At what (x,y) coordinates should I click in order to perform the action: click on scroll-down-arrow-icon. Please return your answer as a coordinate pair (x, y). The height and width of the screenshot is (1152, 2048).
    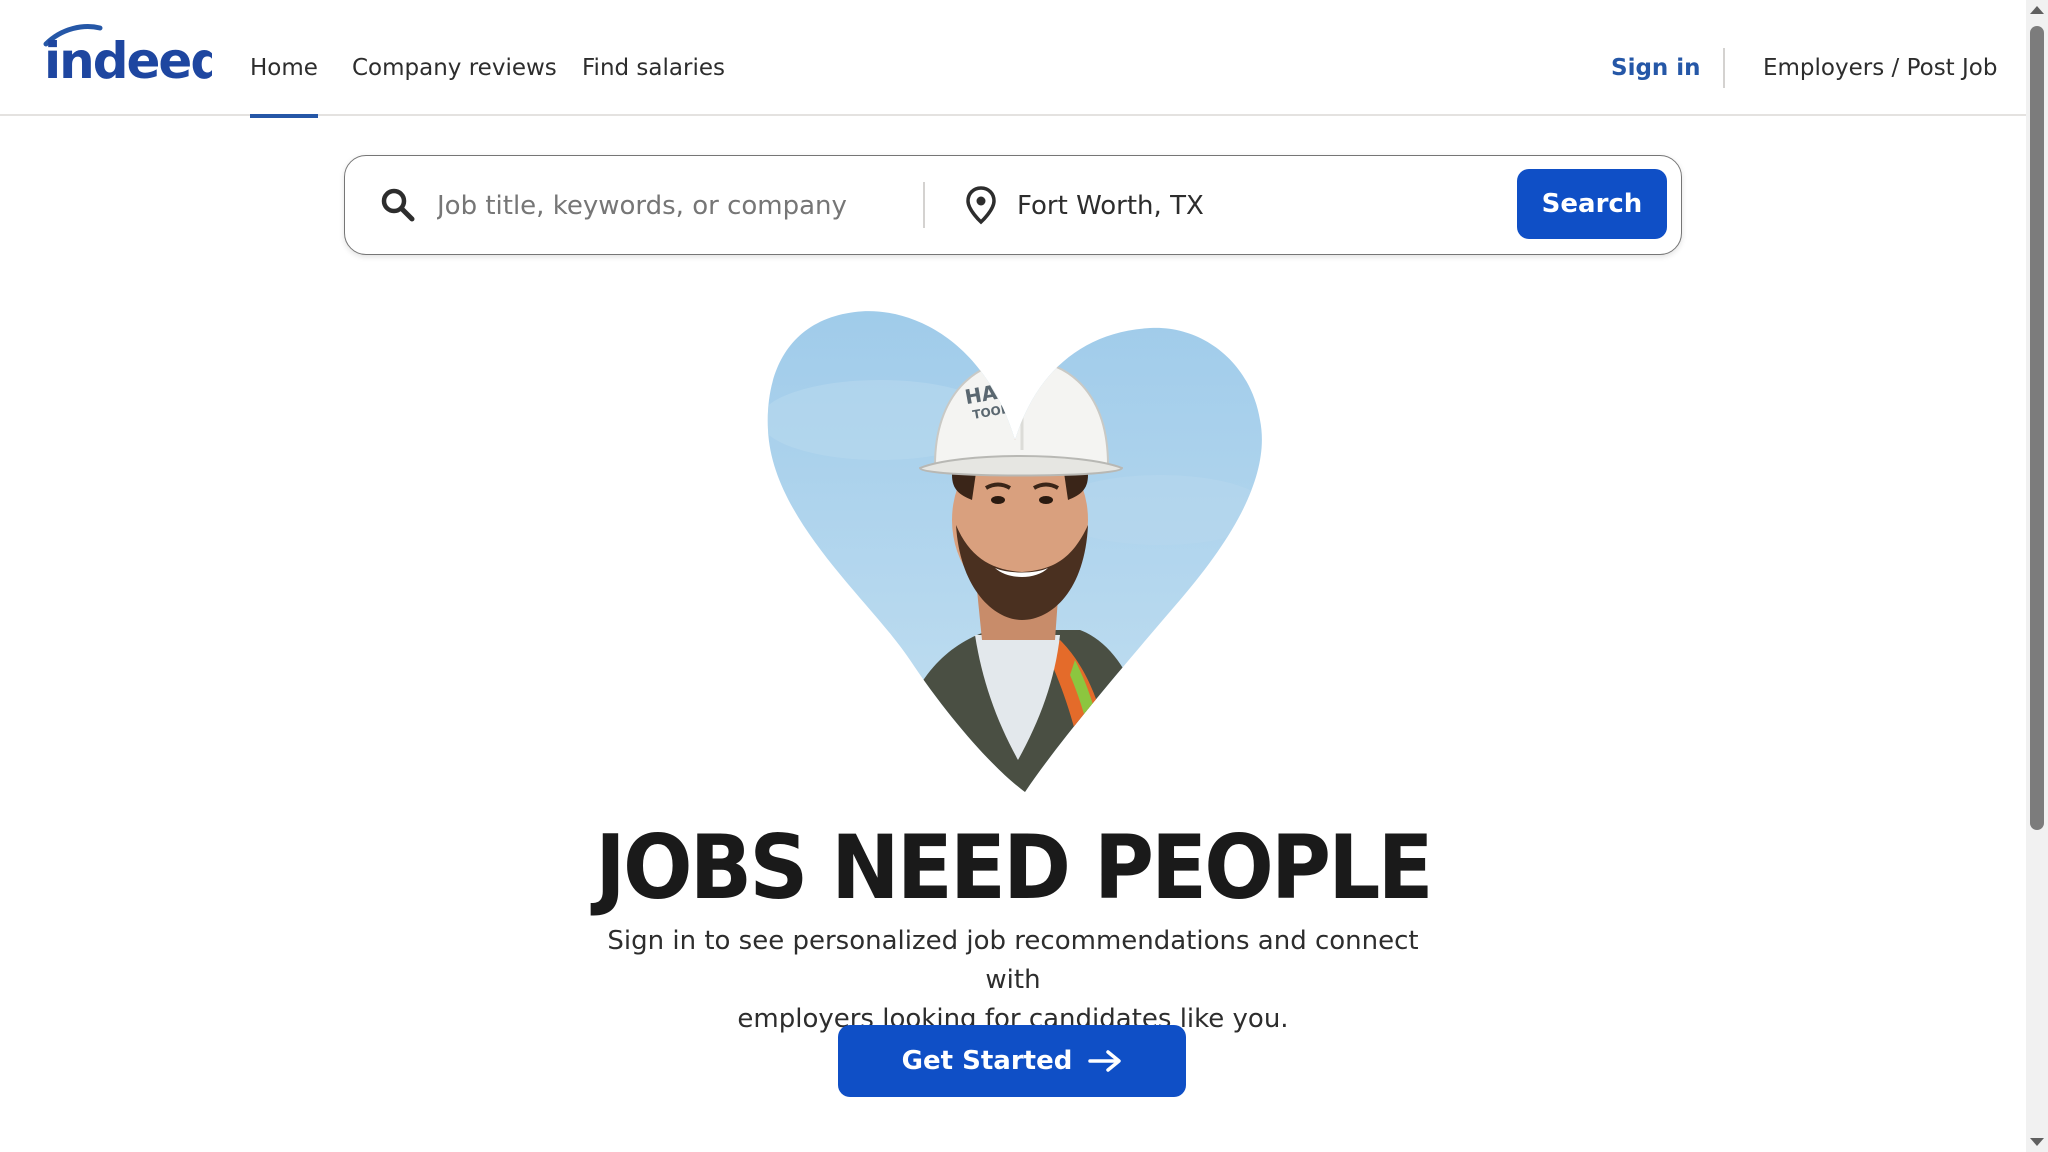
    Looking at the image, I should click on (2037, 1142).